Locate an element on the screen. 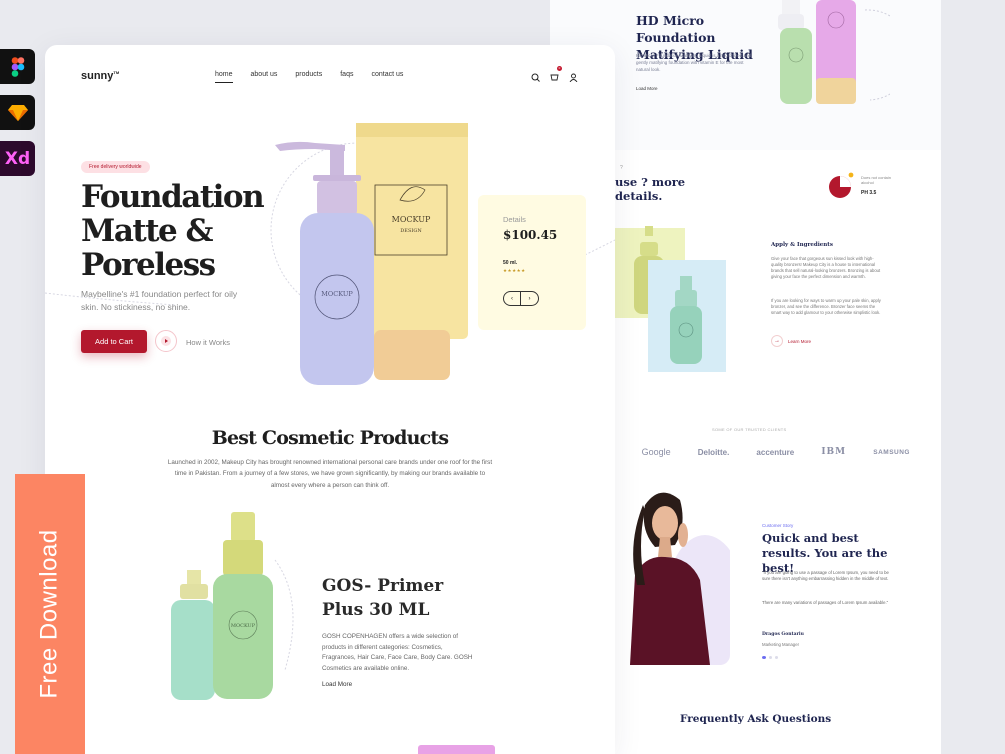 The width and height of the screenshot is (1005, 754). figma-icon is located at coordinates (17, 66).